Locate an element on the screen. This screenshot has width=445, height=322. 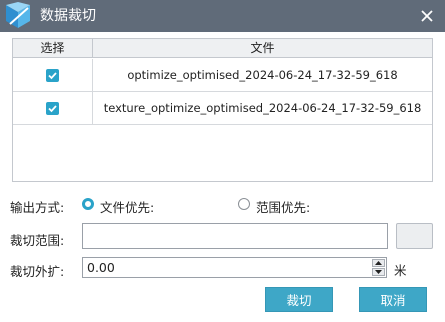
clip-buffer-spinbox: 0.00 is located at coordinates (234, 267).